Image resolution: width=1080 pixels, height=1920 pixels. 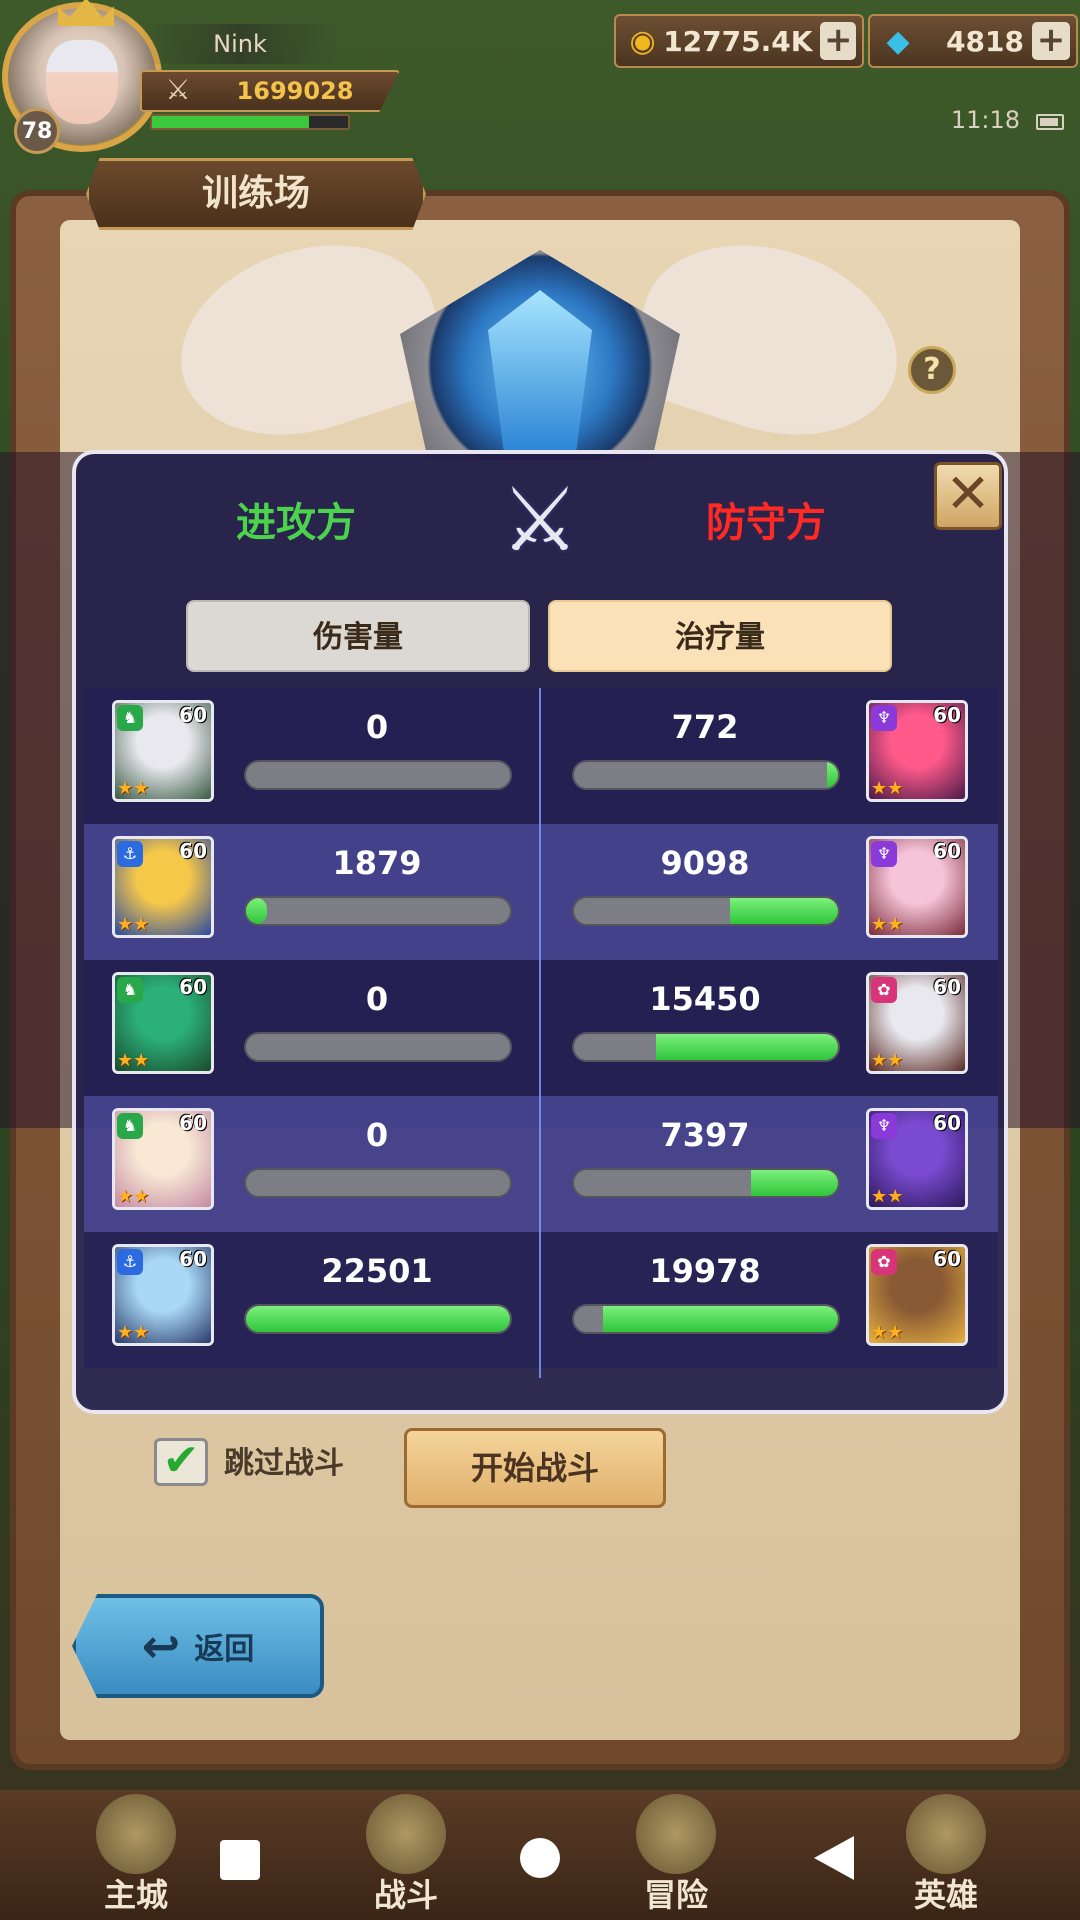 I want to click on skip-battle-label: 跳过战斗, so click(x=284, y=1463).